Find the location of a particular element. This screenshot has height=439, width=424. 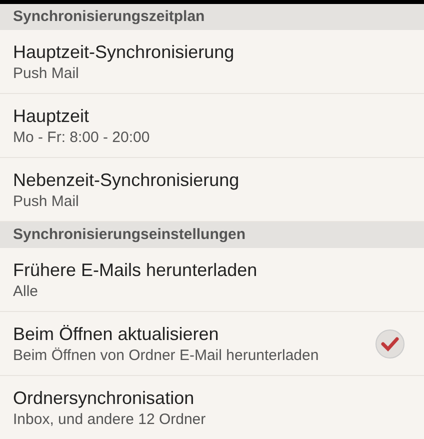

settings-item: Hauptzeit-Synchronisierung Push Mail is located at coordinates (212, 62).